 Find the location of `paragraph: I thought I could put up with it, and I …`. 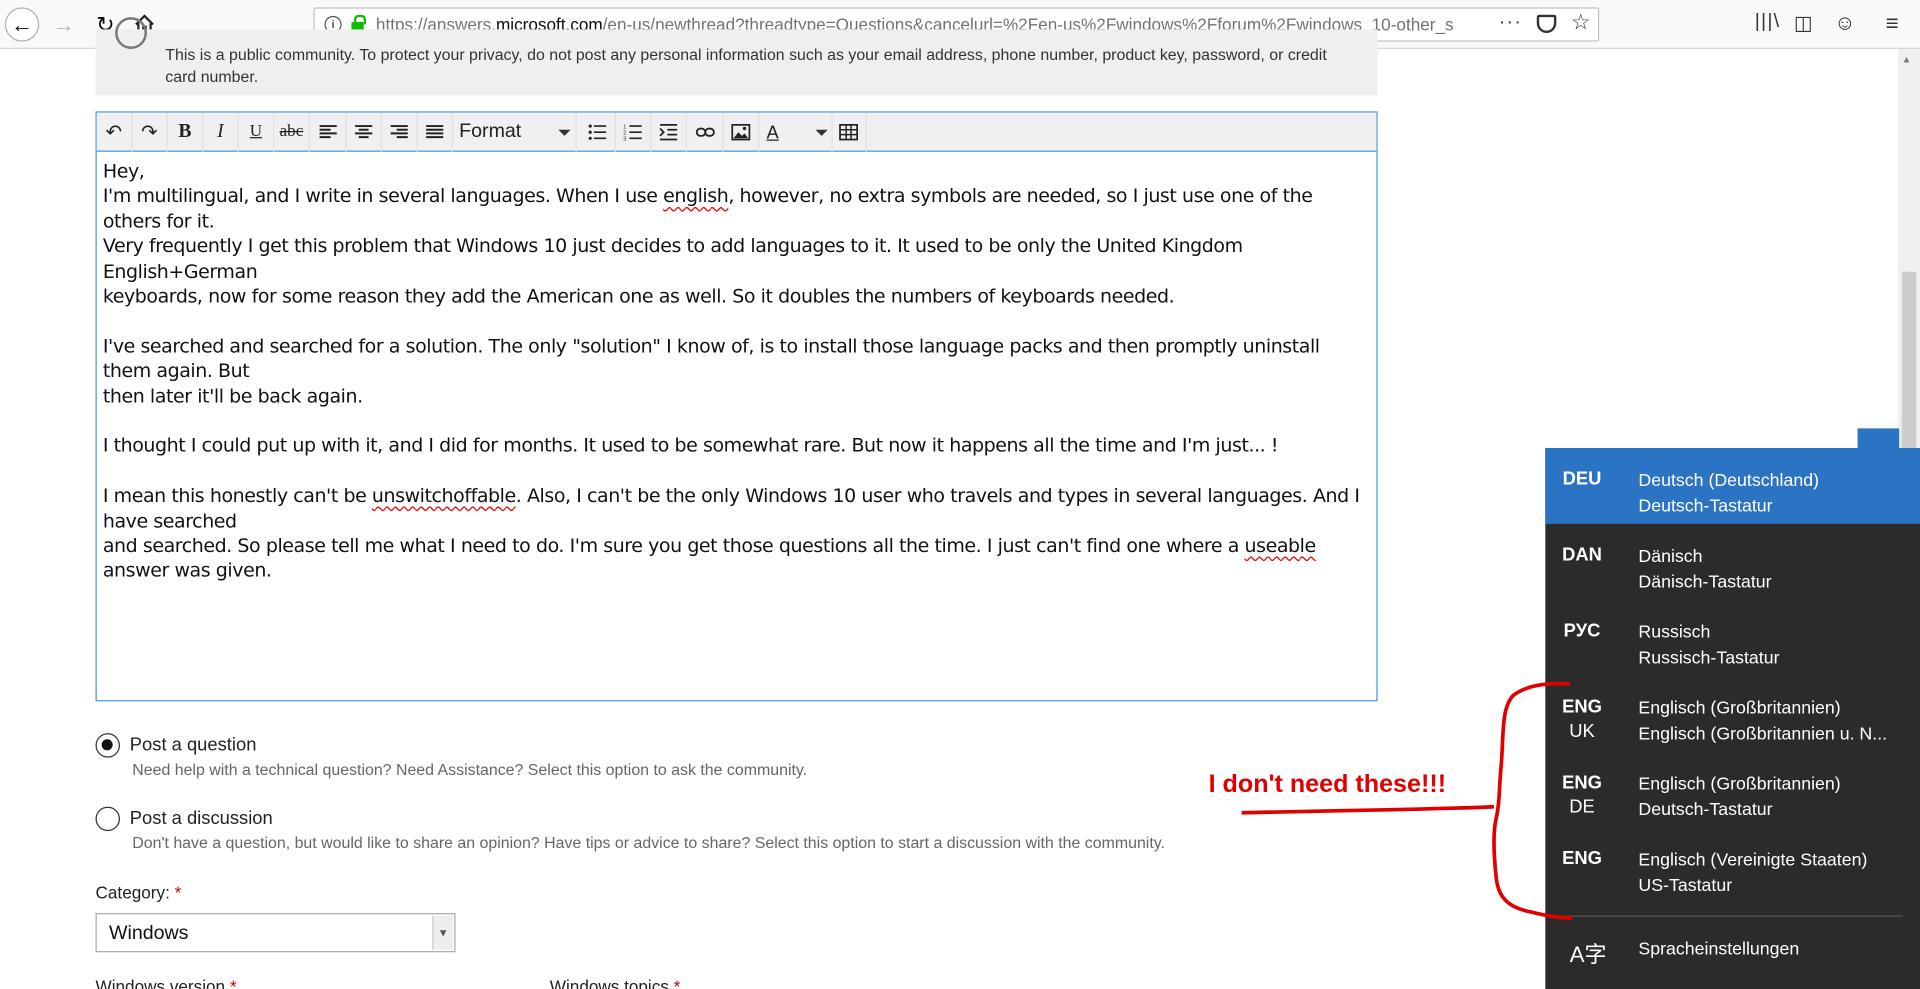

paragraph: I thought I could put up with it, and I … is located at coordinates (690, 446).